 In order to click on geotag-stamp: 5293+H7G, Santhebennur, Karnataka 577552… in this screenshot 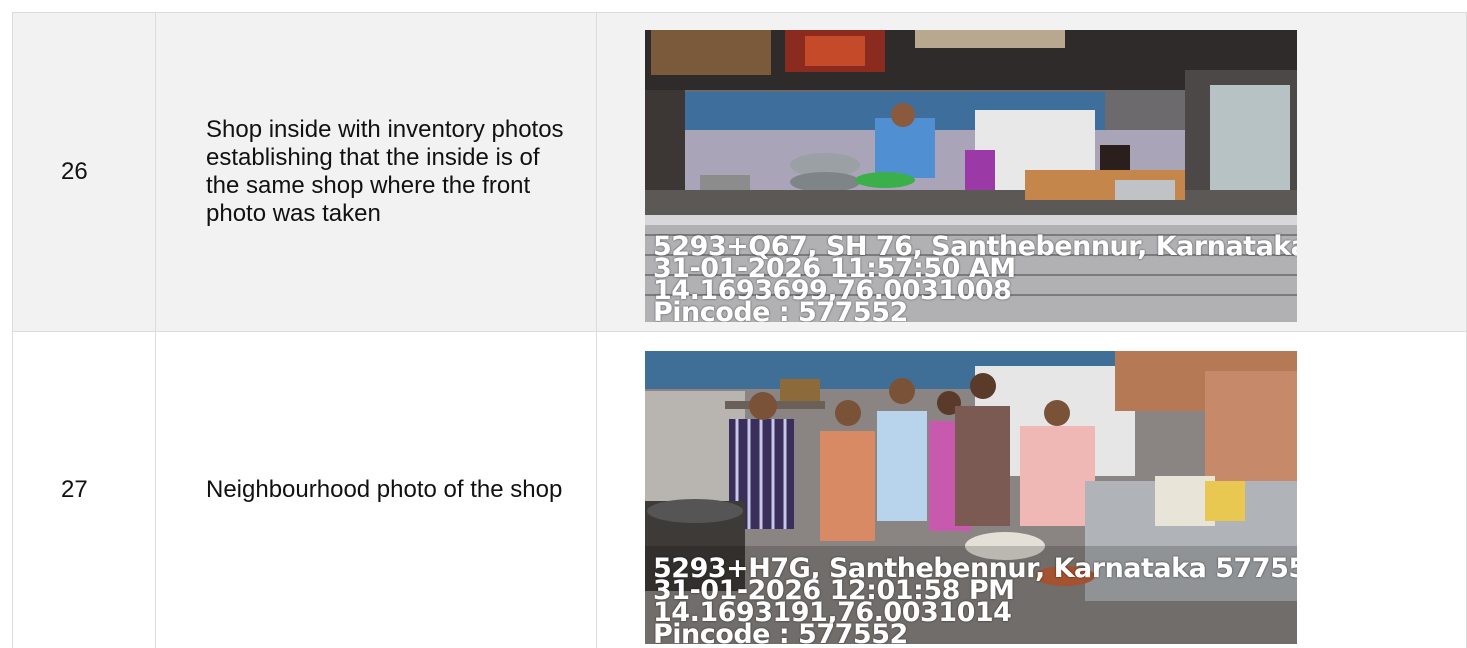, I will do `click(975, 599)`.